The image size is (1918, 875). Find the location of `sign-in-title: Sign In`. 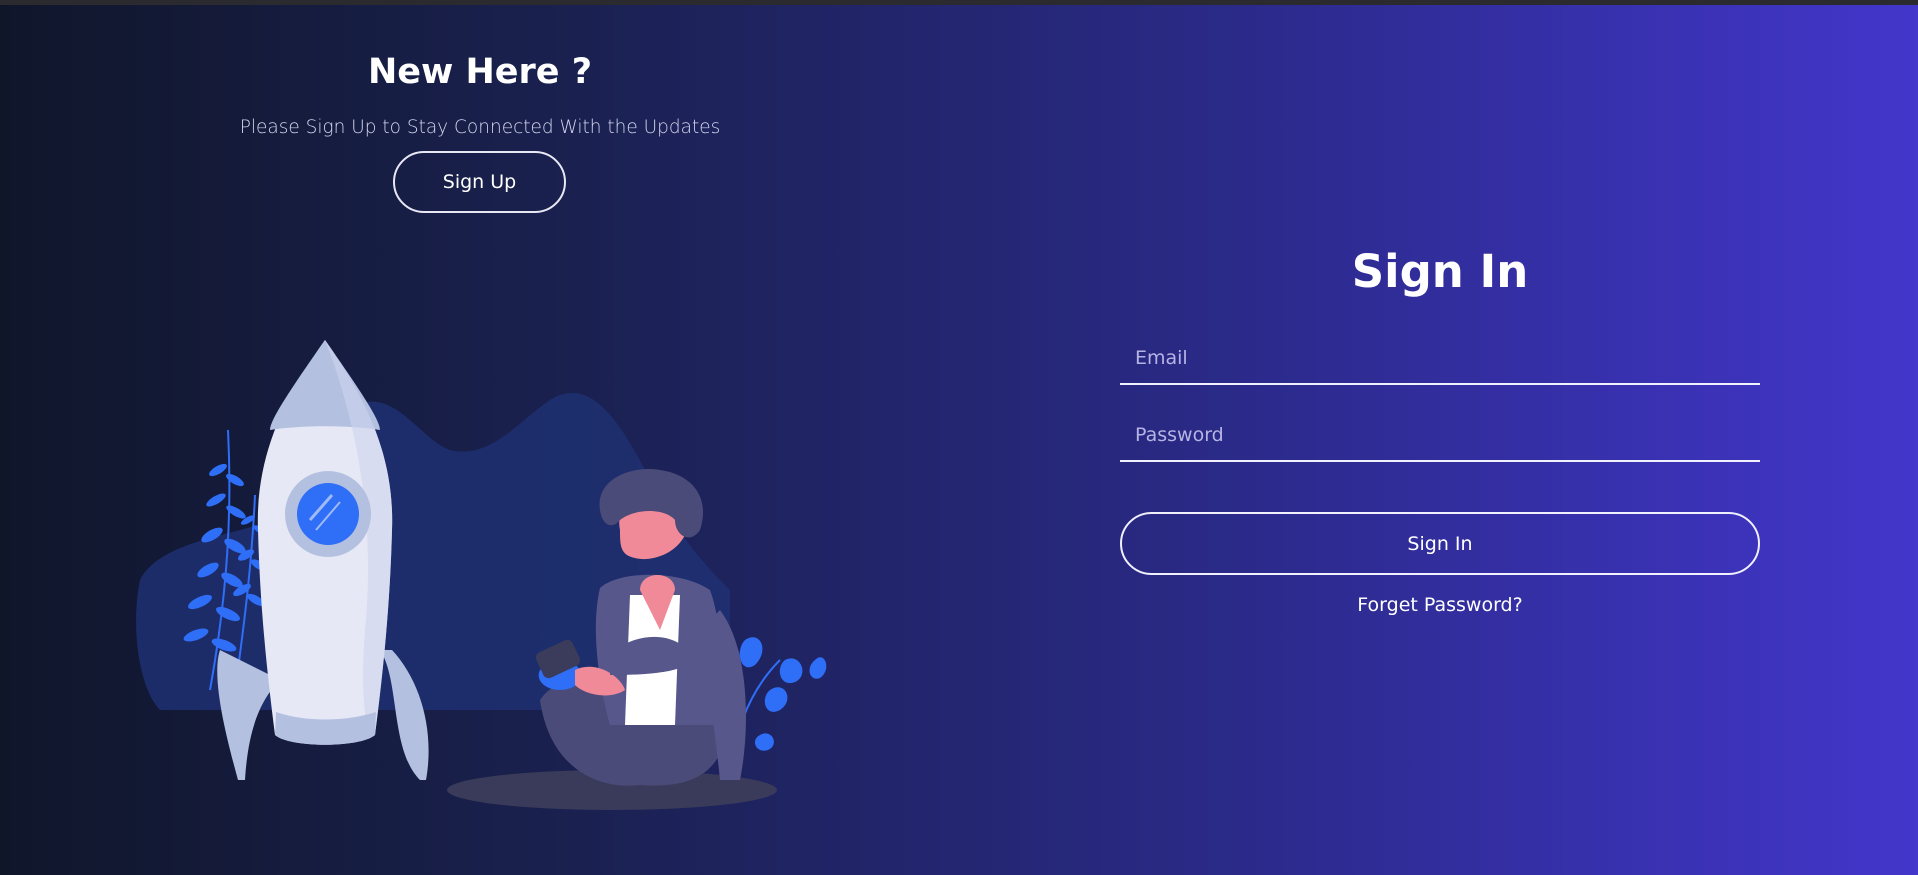

sign-in-title: Sign In is located at coordinates (1440, 271).